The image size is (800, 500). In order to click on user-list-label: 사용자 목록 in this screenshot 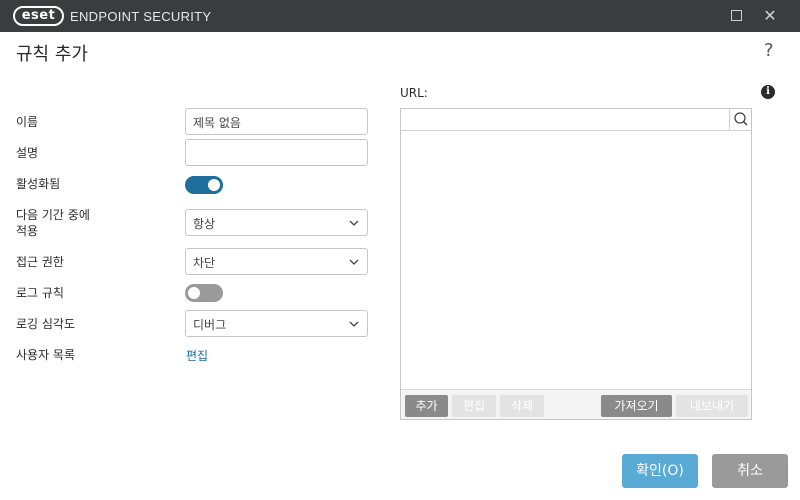, I will do `click(46, 355)`.